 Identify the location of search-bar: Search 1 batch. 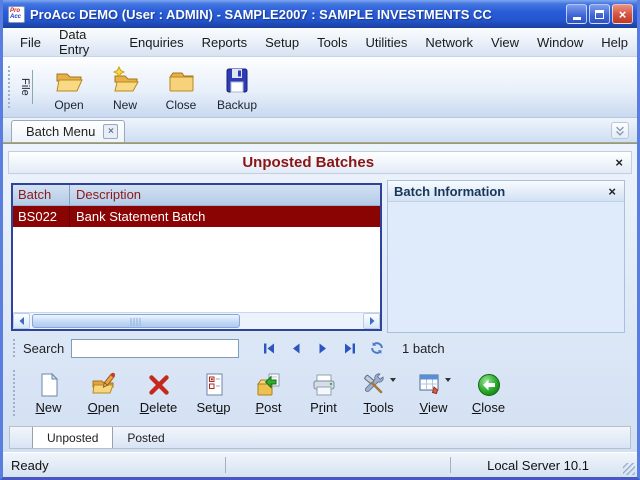
(320, 348).